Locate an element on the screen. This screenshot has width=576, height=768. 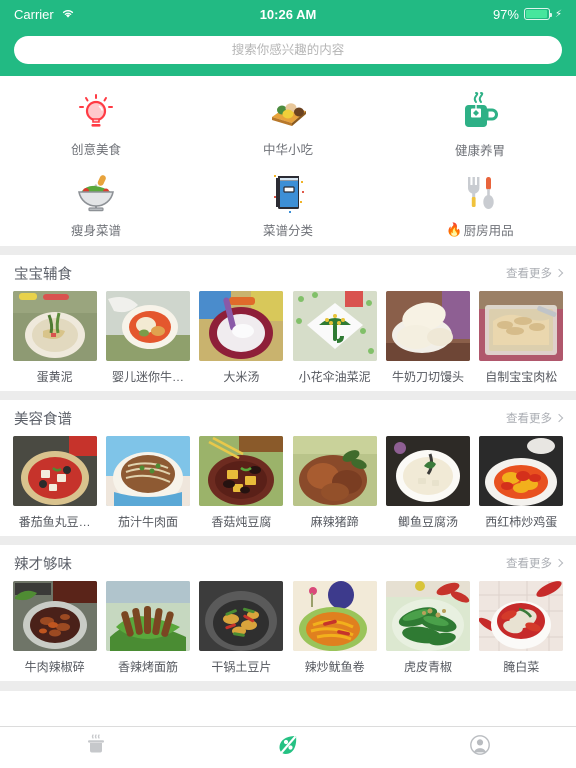
recipe-label: 大米汤 is located at coordinates (241, 377).